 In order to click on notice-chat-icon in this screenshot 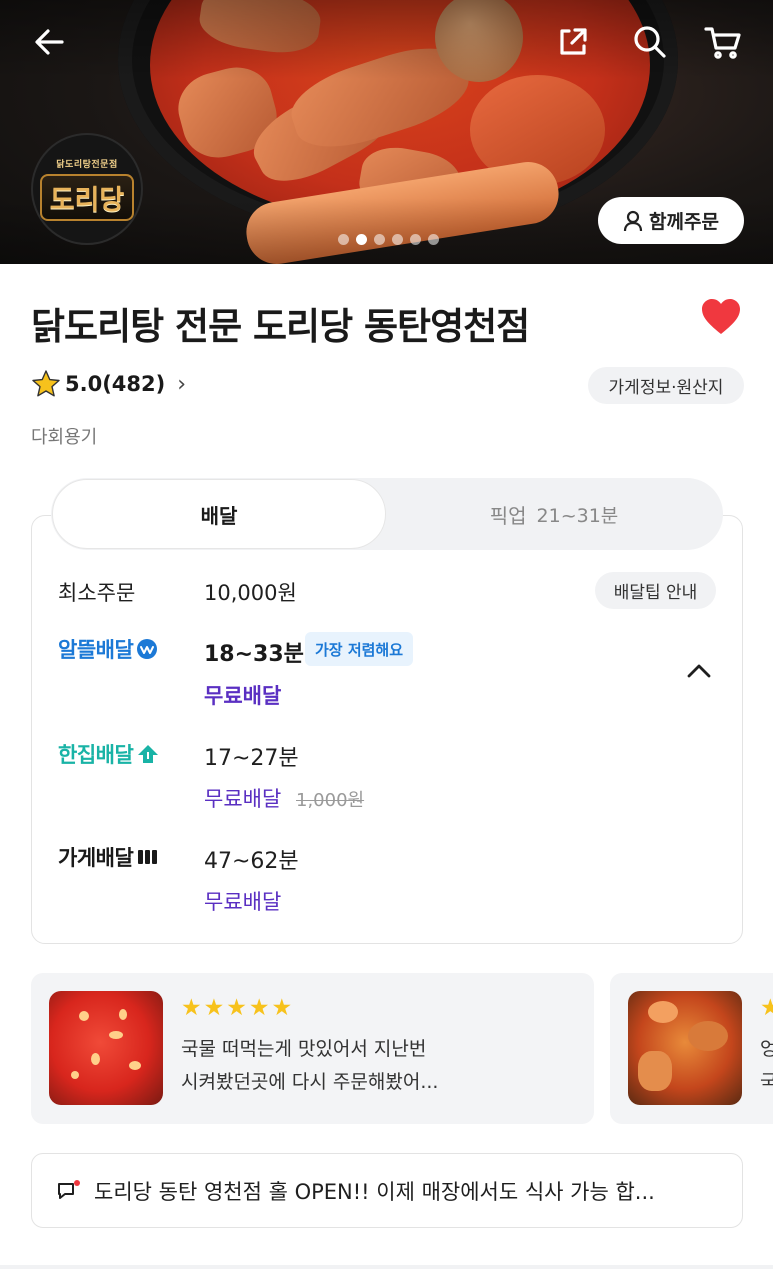, I will do `click(69, 1189)`.